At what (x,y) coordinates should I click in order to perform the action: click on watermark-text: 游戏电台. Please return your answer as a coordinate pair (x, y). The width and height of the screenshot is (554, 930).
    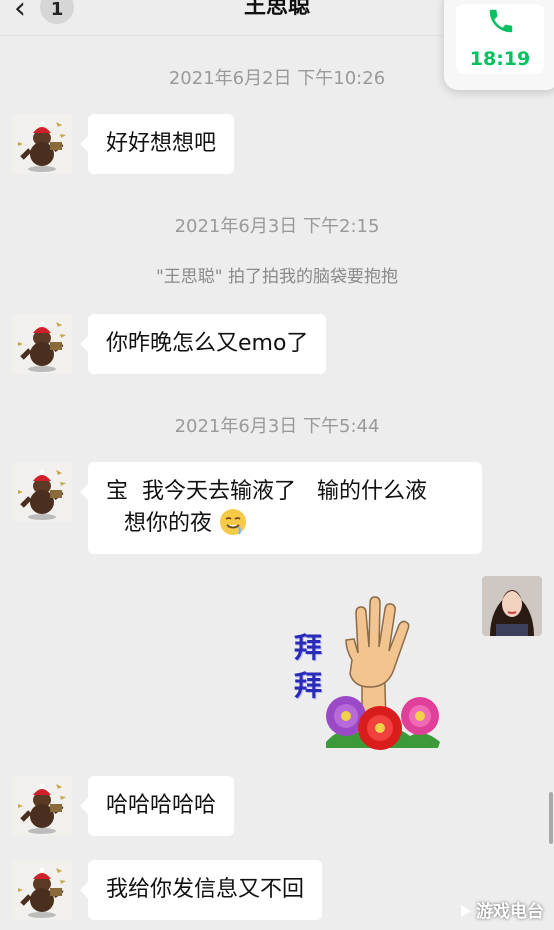
    Looking at the image, I should click on (510, 912).